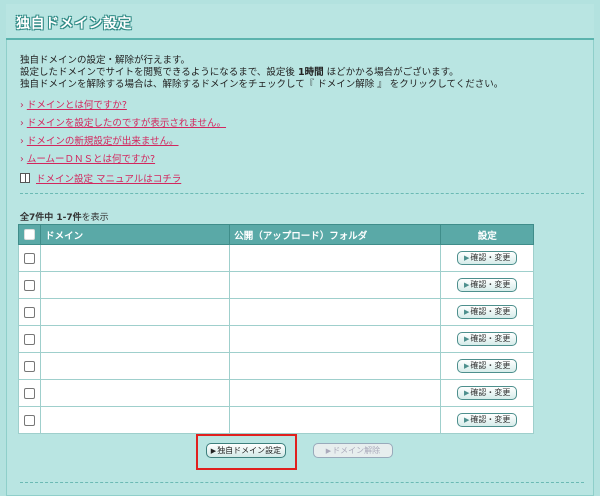  What do you see at coordinates (95, 218) in the screenshot?
I see `result-count-suffix: を表示` at bounding box center [95, 218].